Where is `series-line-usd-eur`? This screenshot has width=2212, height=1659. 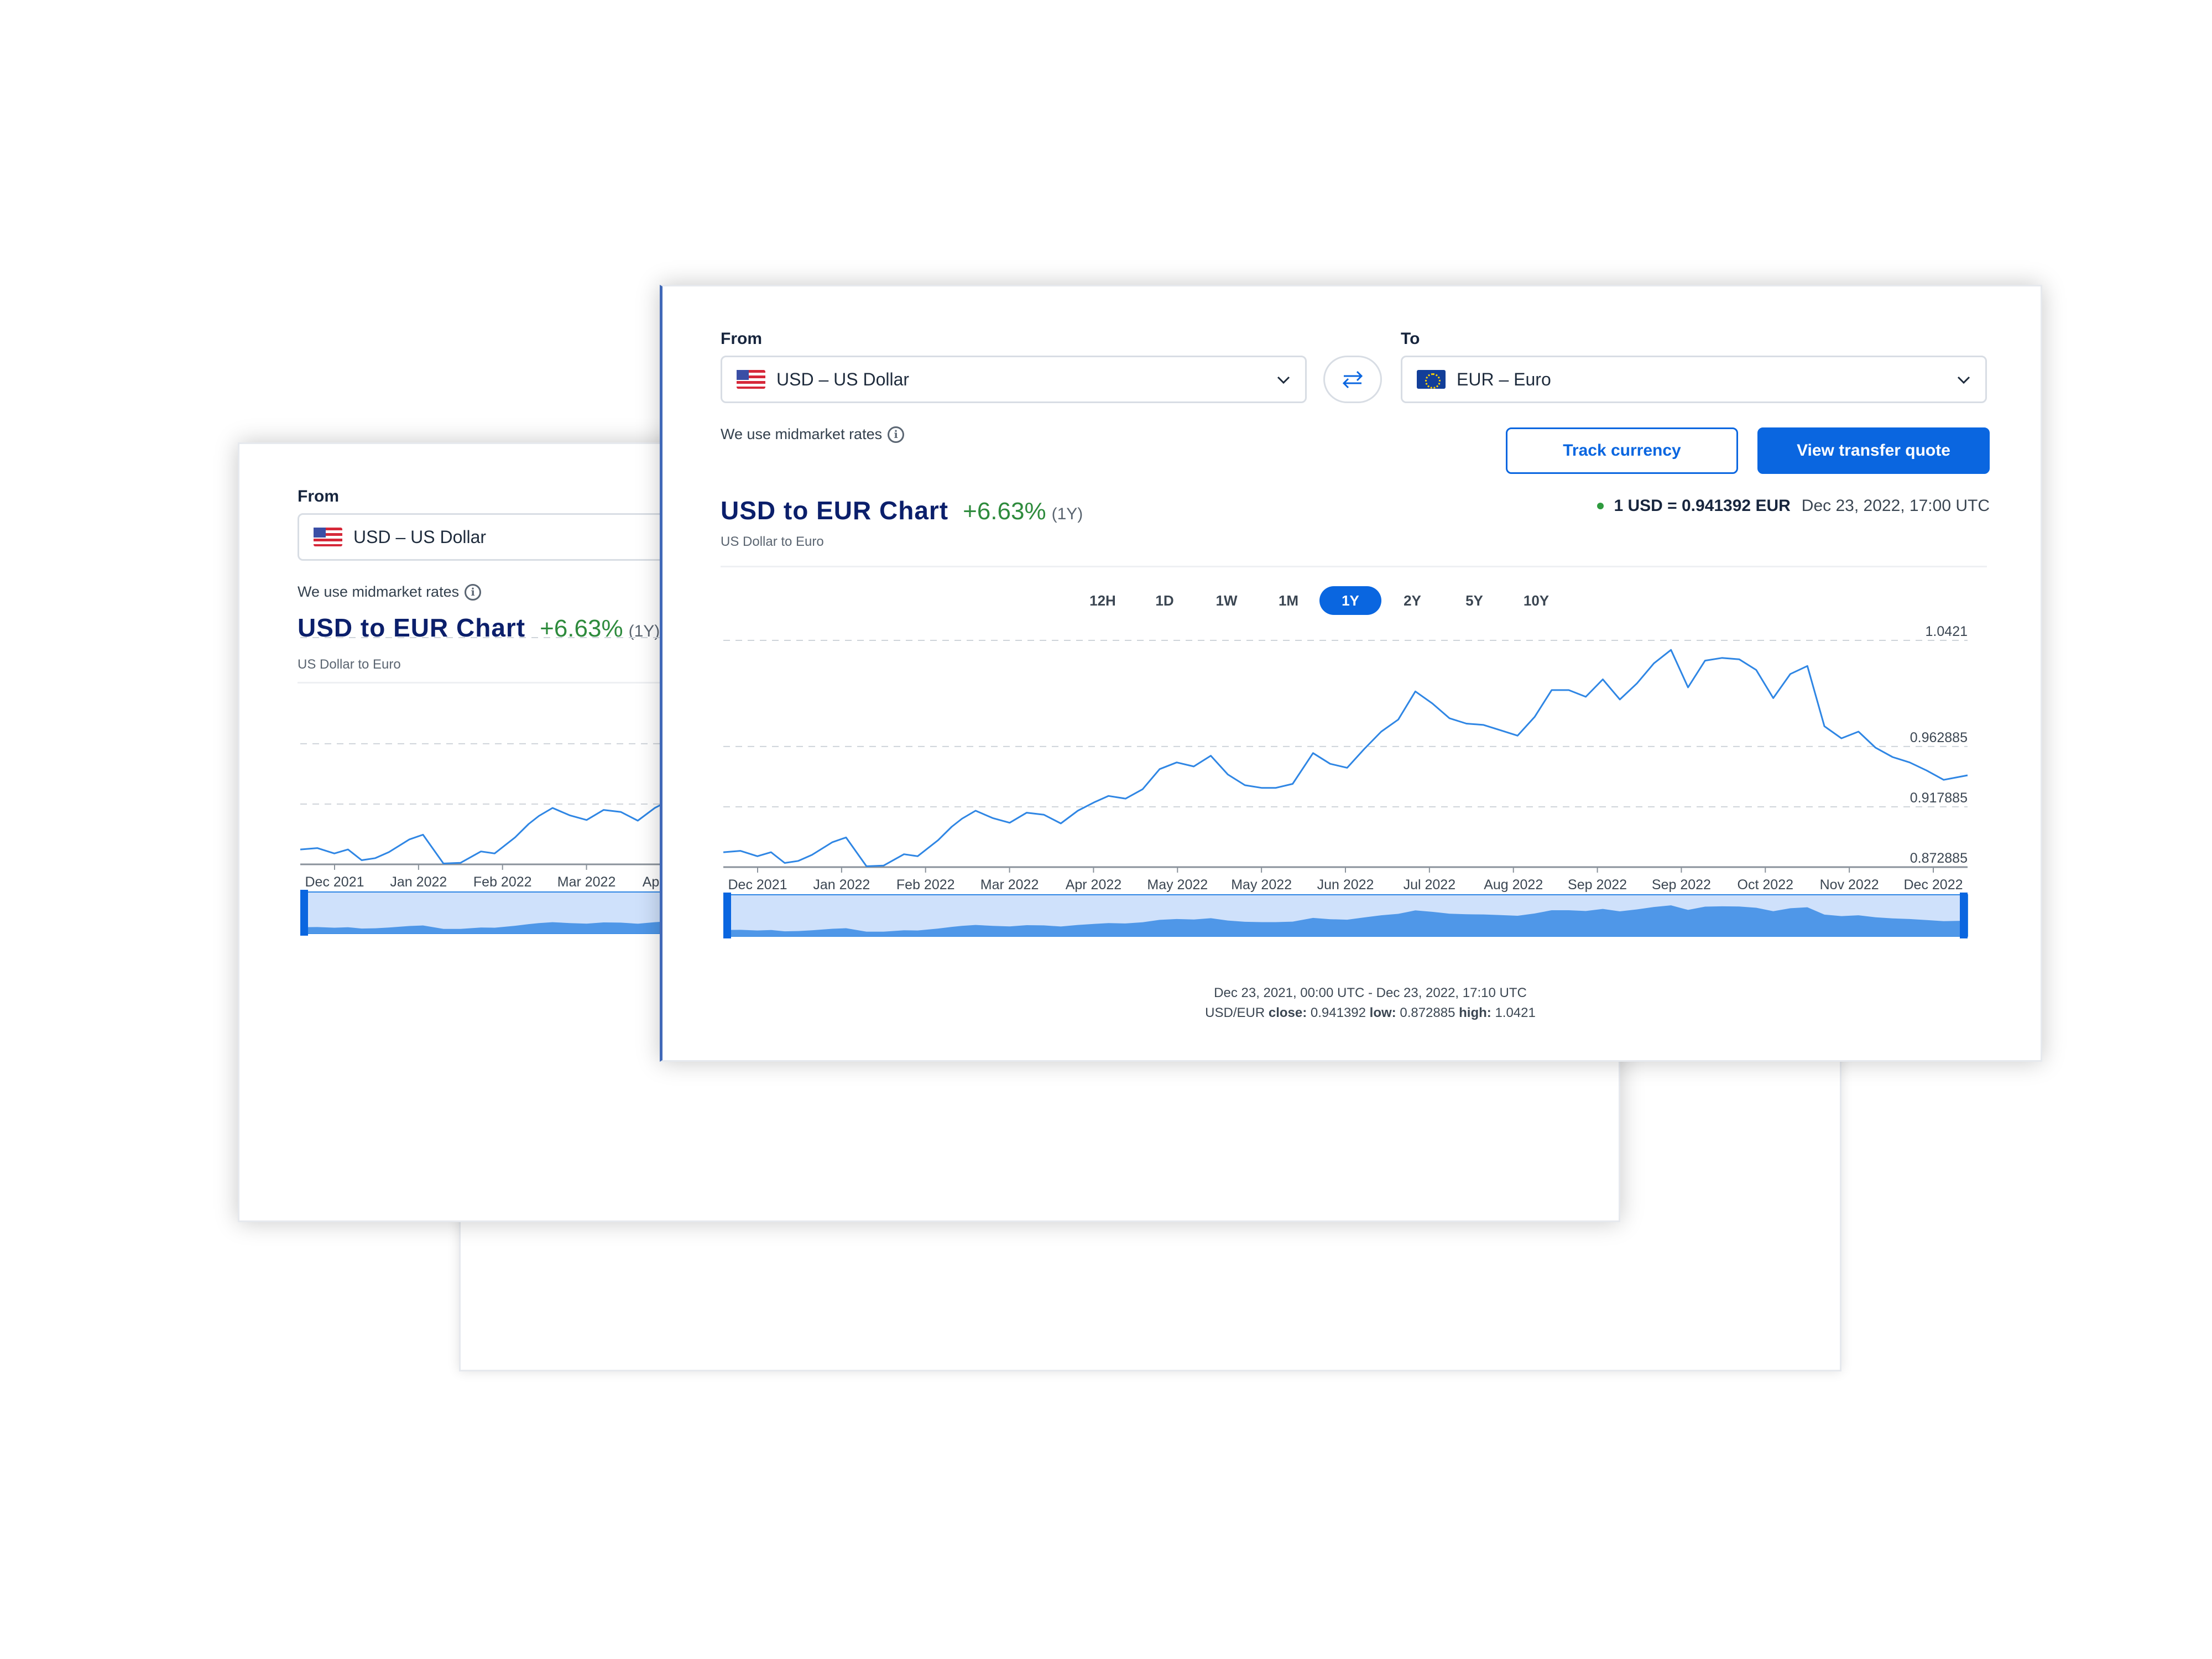
series-line-usd-eur is located at coordinates (1346, 758).